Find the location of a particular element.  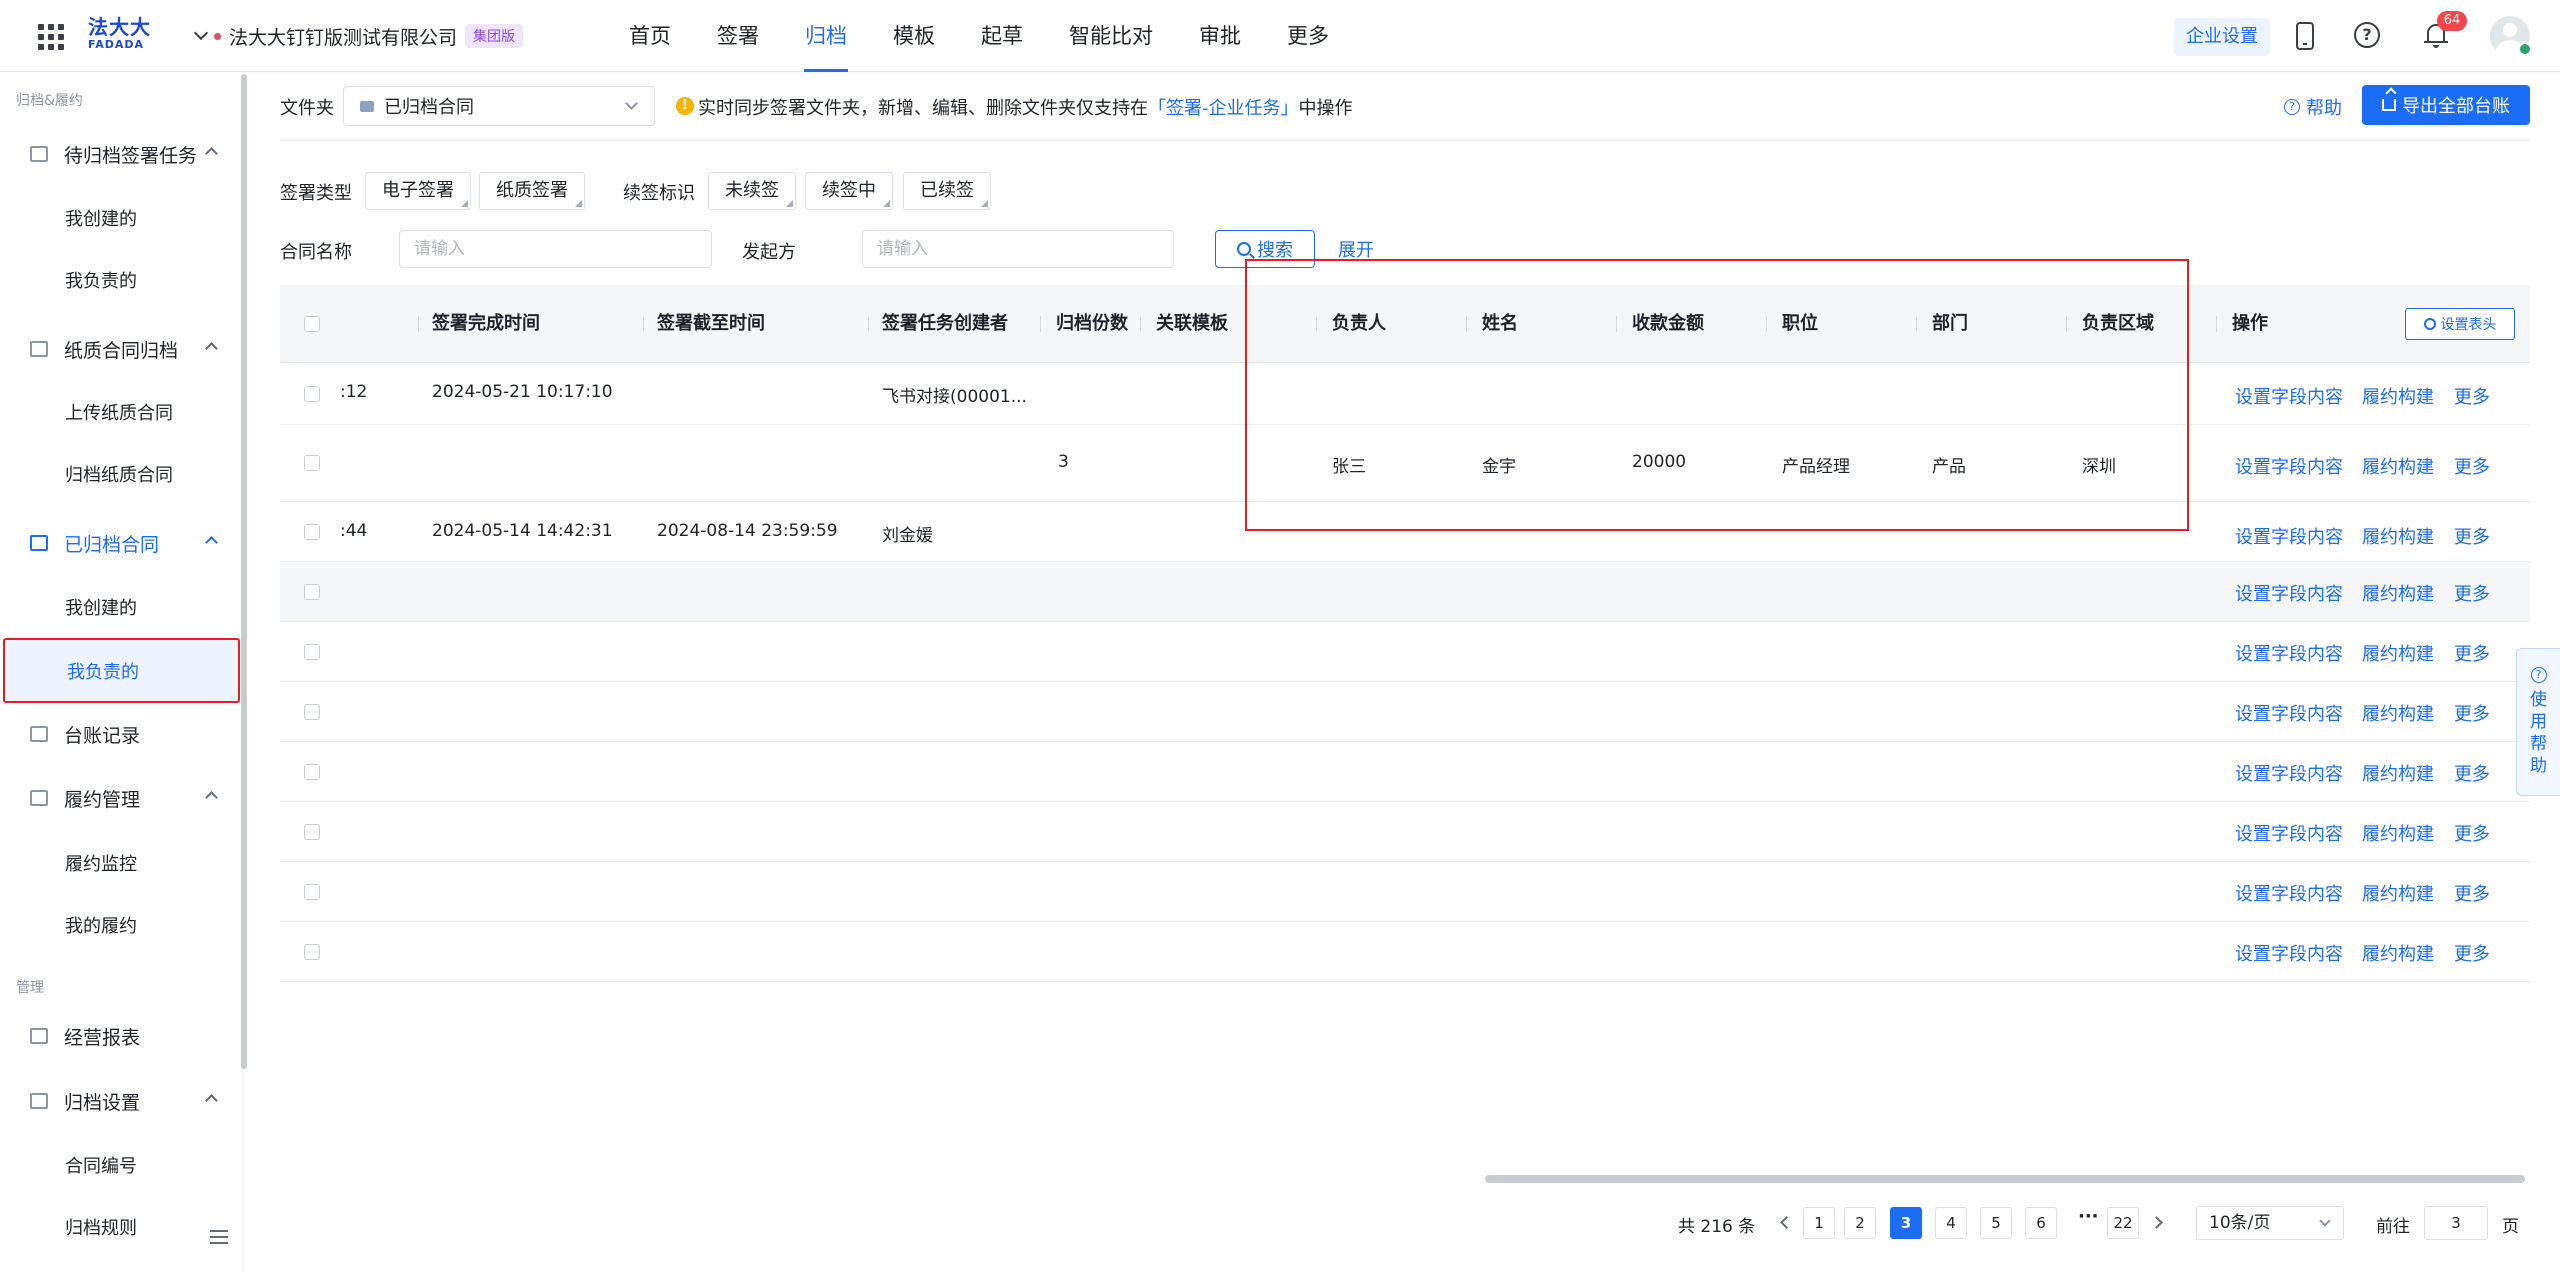

tag-renewing: 续签中 is located at coordinates (849, 191).